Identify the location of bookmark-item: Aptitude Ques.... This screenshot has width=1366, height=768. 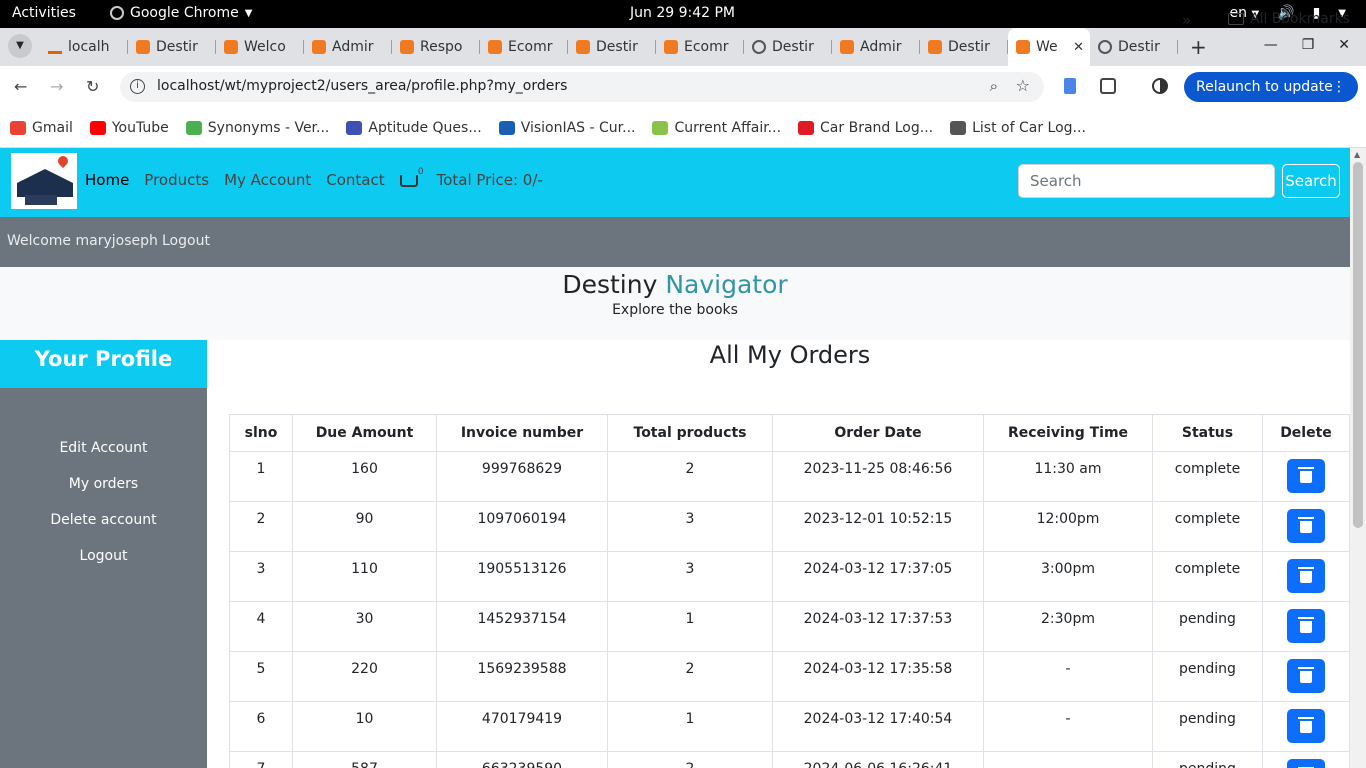
(414, 128).